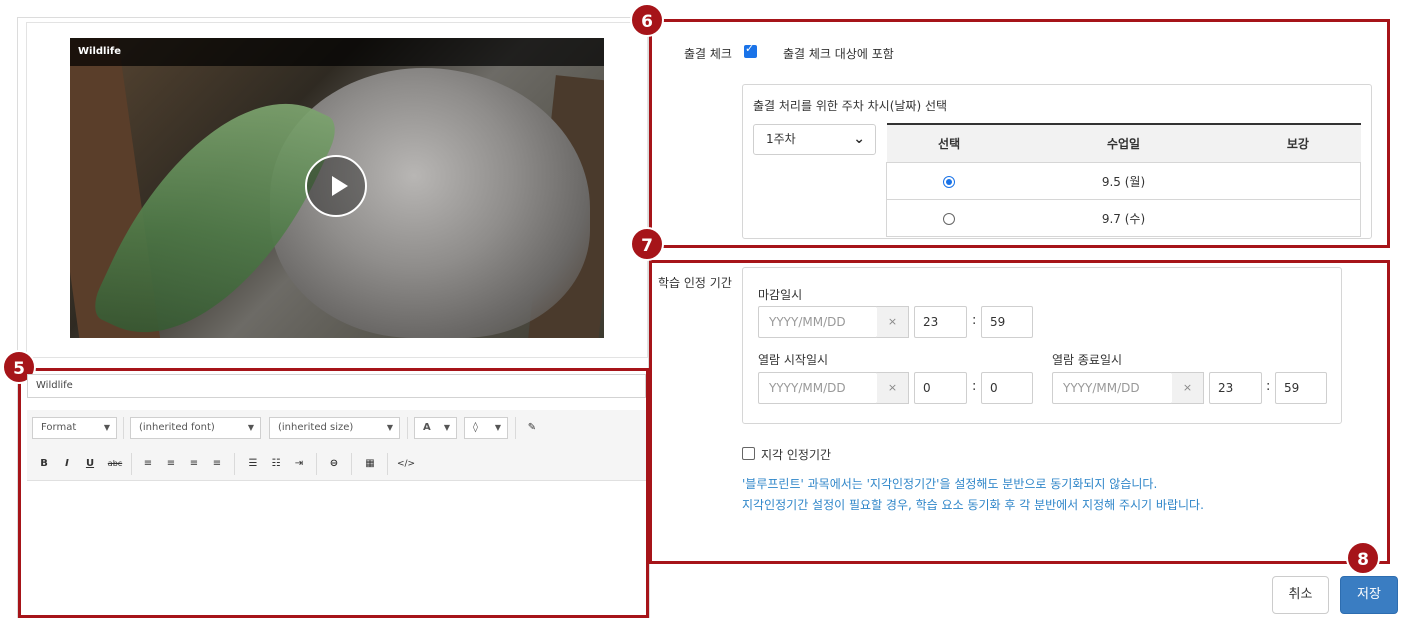 Image resolution: width=1403 pixels, height=619 pixels. What do you see at coordinates (148, 464) in the screenshot?
I see `align-left-icon: ≡` at bounding box center [148, 464].